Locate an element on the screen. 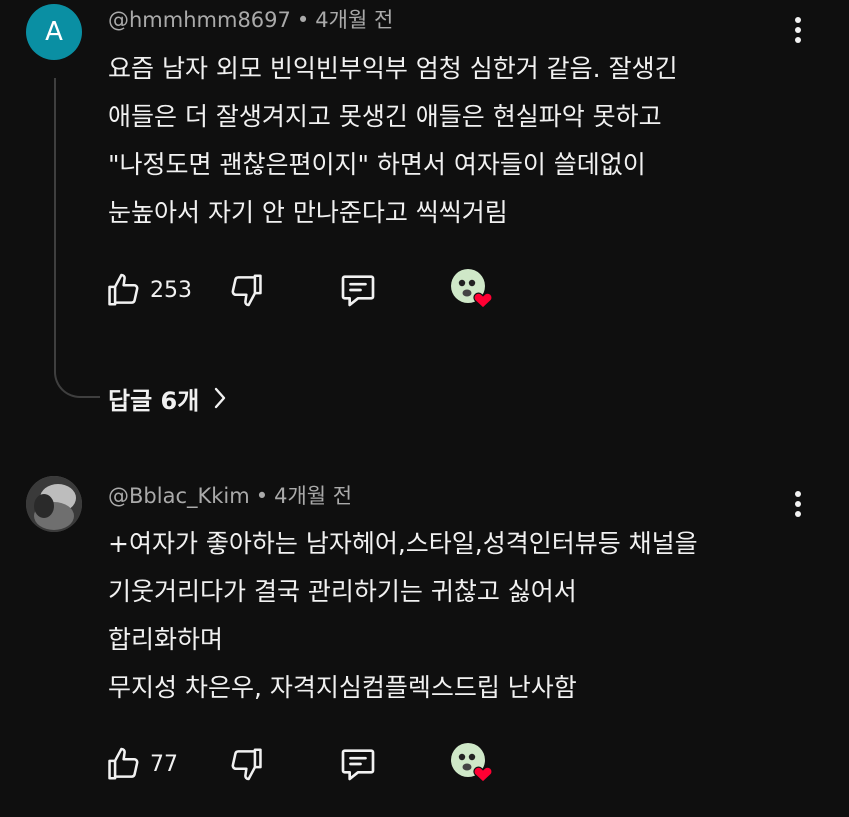  author-name: @Bblac_Kkim is located at coordinates (179, 496).